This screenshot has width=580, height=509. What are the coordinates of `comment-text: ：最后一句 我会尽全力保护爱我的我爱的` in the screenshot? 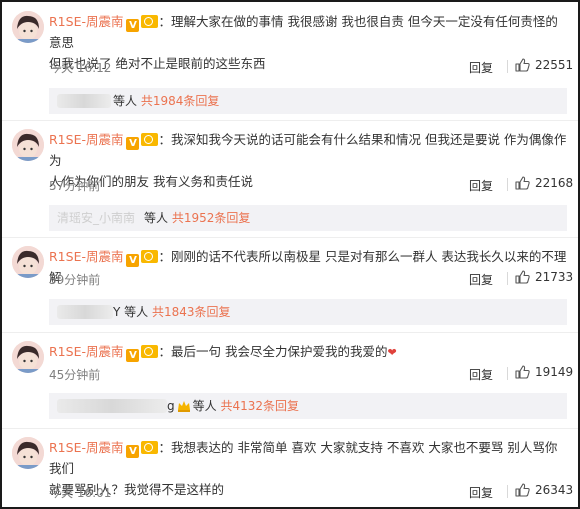 It's located at (273, 351).